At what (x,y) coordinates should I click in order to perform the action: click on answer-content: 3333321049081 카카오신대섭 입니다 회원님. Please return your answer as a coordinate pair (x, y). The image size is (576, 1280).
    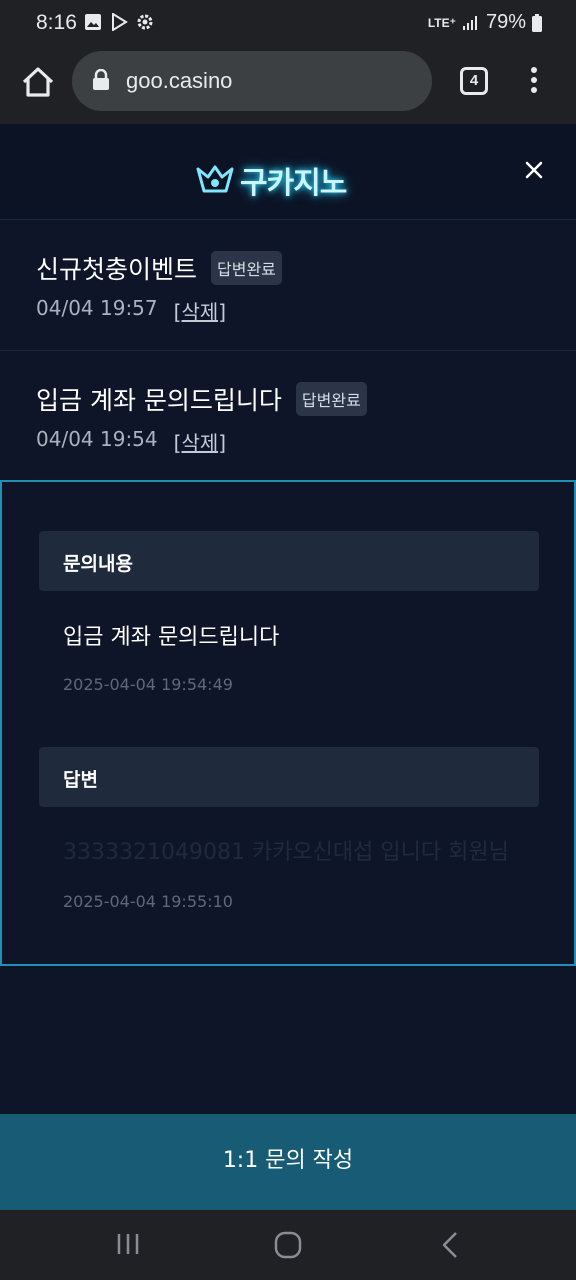
    Looking at the image, I should click on (286, 852).